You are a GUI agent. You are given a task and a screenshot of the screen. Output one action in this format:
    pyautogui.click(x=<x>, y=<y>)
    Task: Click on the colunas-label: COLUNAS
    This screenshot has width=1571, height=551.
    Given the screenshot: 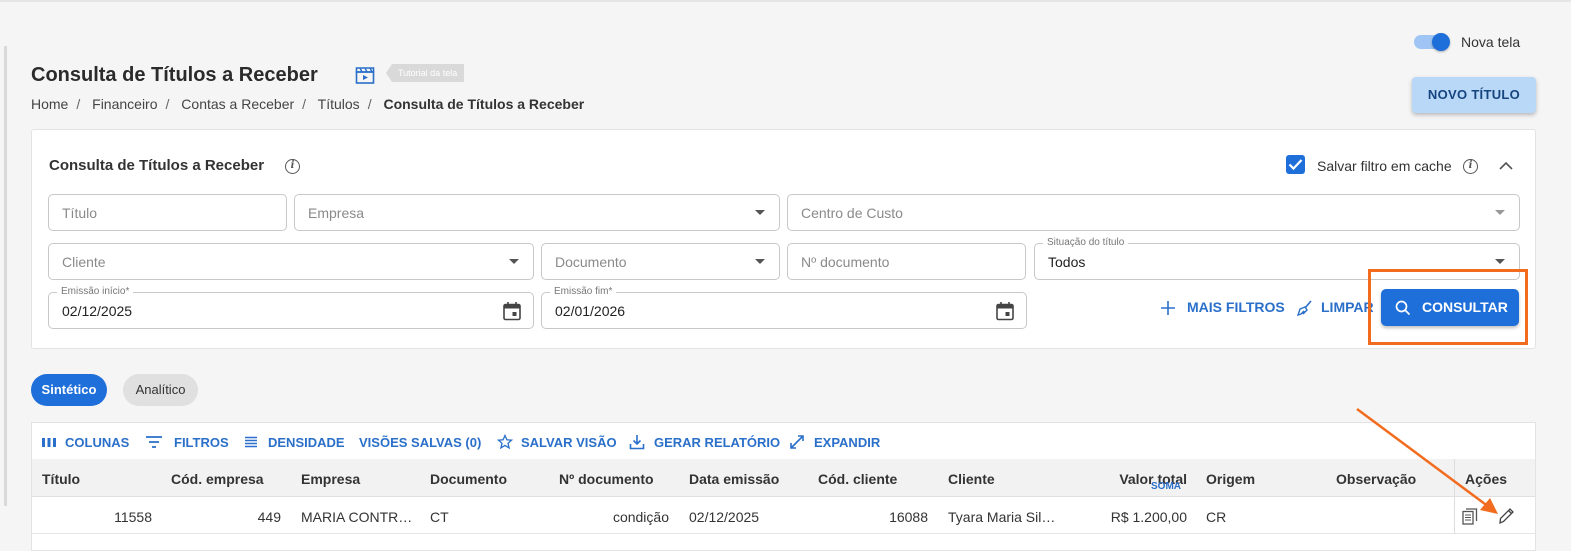 What is the action you would take?
    pyautogui.click(x=97, y=442)
    